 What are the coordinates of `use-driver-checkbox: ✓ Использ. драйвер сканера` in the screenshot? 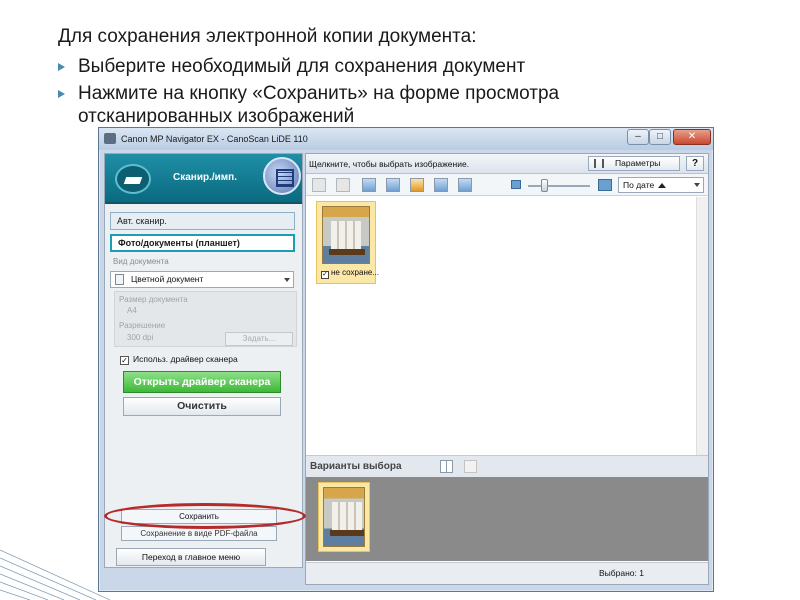 It's located at (179, 359).